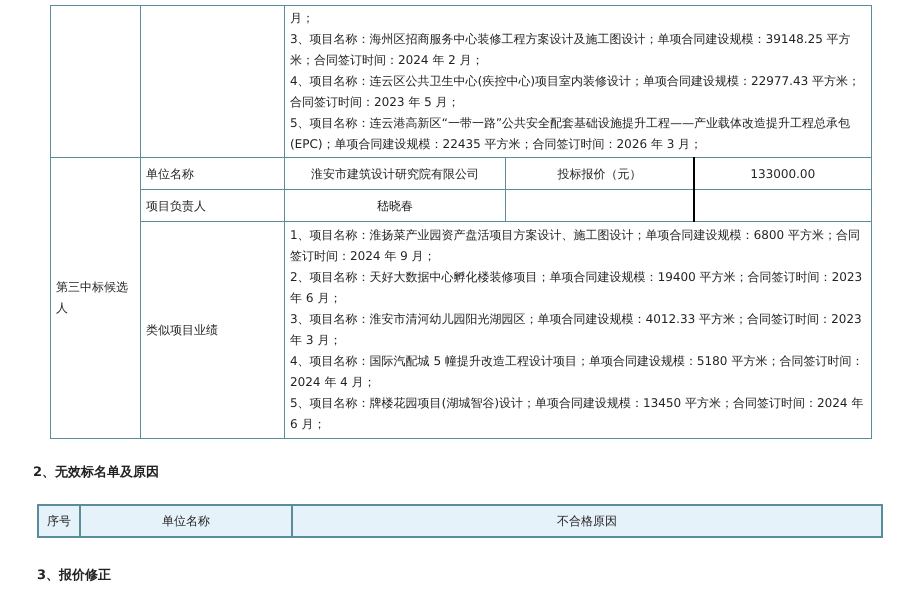 The image size is (921, 616). What do you see at coordinates (599, 173) in the screenshot?
I see `field-label: 投标报价（元）` at bounding box center [599, 173].